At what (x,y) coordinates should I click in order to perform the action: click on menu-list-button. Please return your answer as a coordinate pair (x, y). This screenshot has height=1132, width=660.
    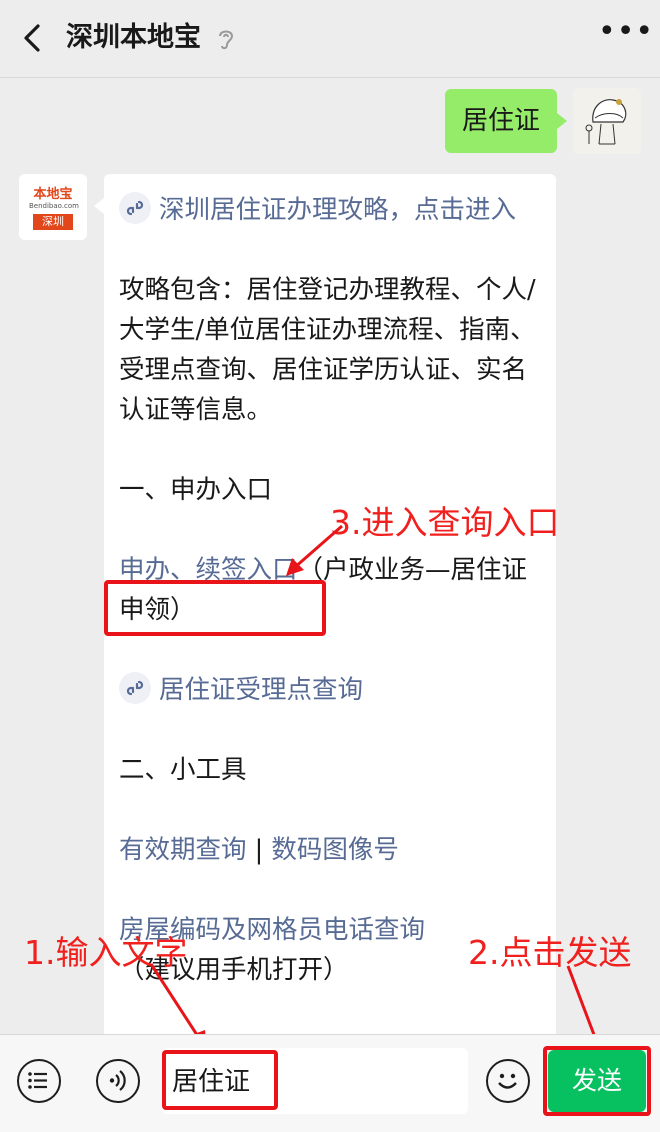
    Looking at the image, I should click on (39, 1081).